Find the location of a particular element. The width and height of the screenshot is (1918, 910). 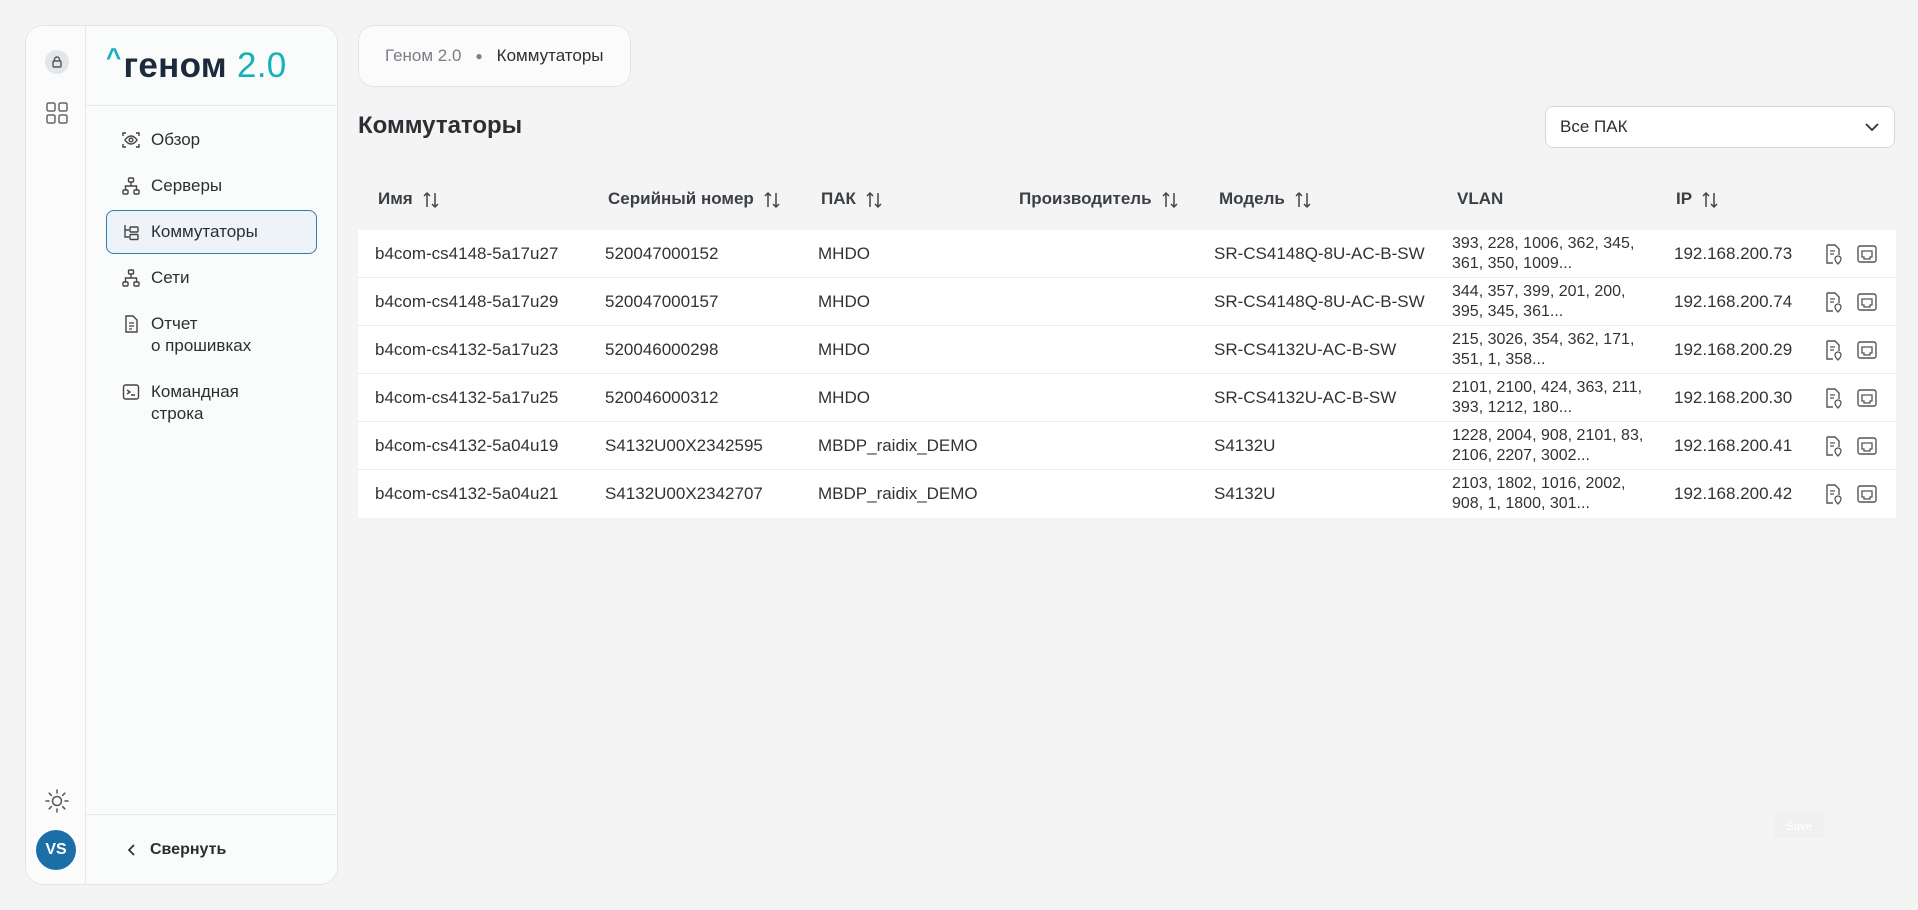

cell-name: b4com-cs4148-5a17u29 is located at coordinates (467, 301).